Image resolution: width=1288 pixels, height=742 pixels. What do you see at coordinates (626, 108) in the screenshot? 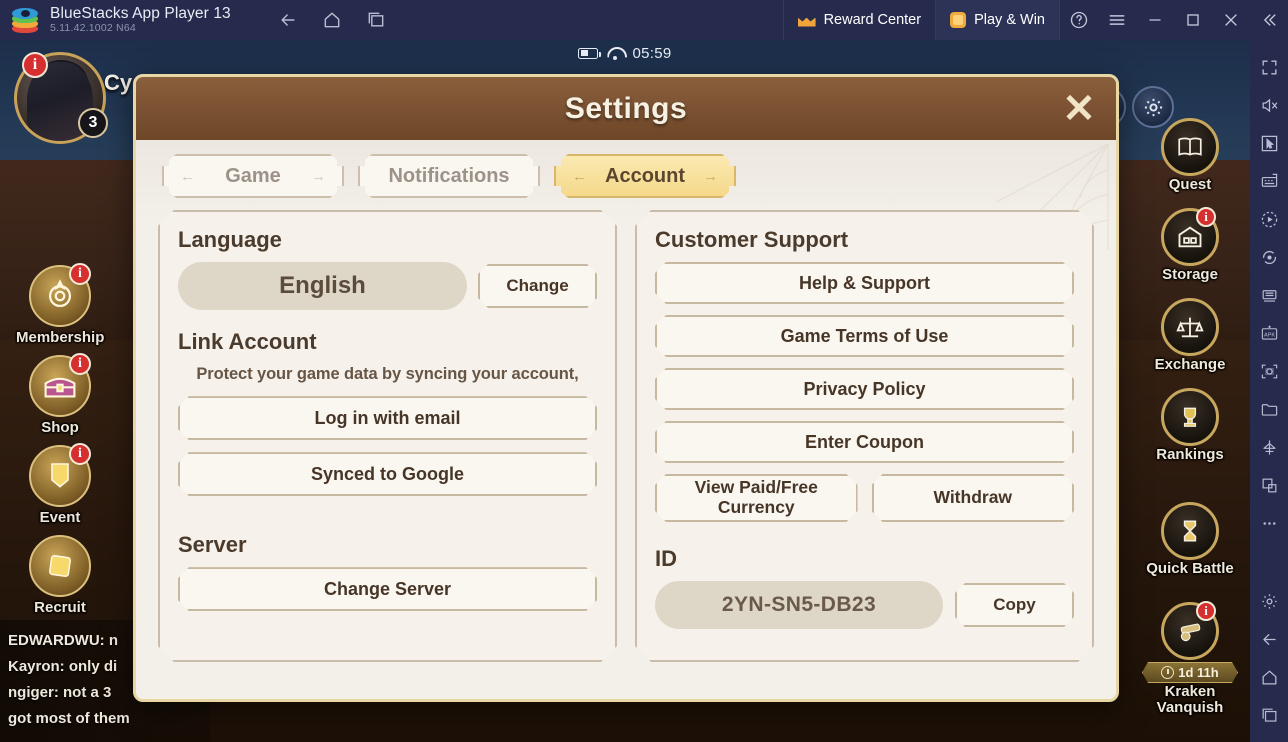
I see `settings-header: Settings ✕` at bounding box center [626, 108].